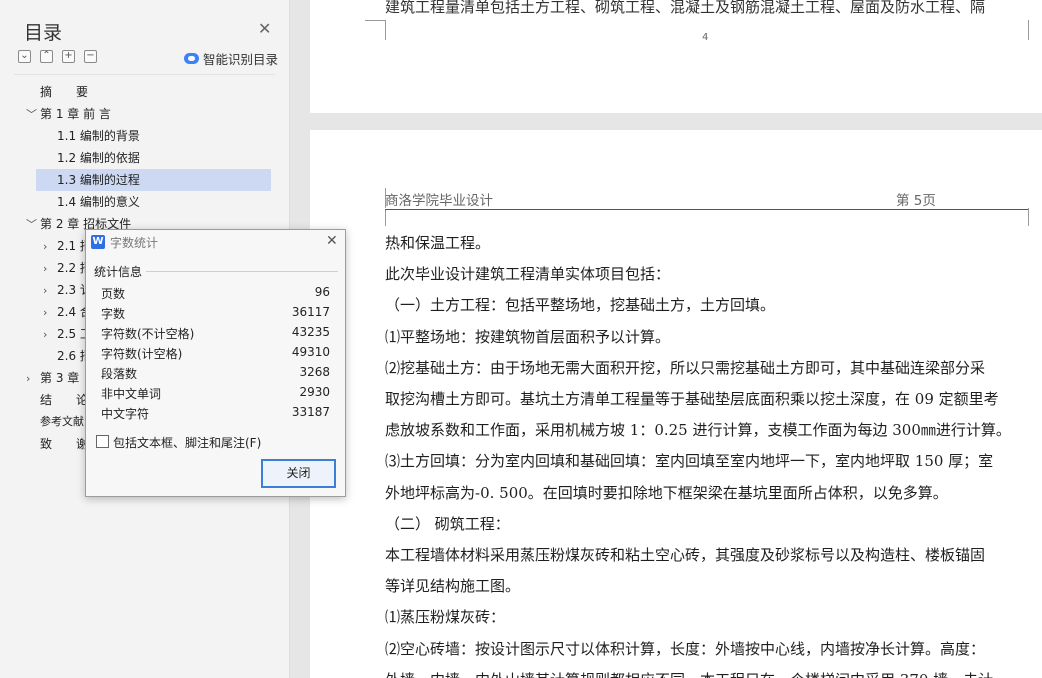  What do you see at coordinates (314, 372) in the screenshot?
I see `stat-value: 3268` at bounding box center [314, 372].